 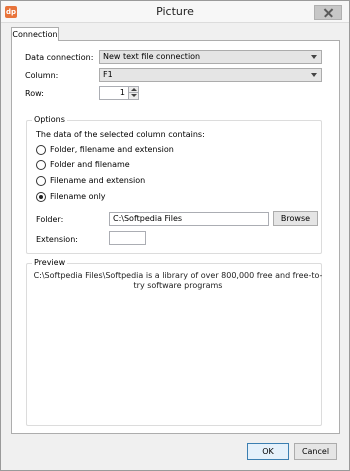 What do you see at coordinates (152, 56) in the screenshot?
I see `data-connection-value: New text file connection` at bounding box center [152, 56].